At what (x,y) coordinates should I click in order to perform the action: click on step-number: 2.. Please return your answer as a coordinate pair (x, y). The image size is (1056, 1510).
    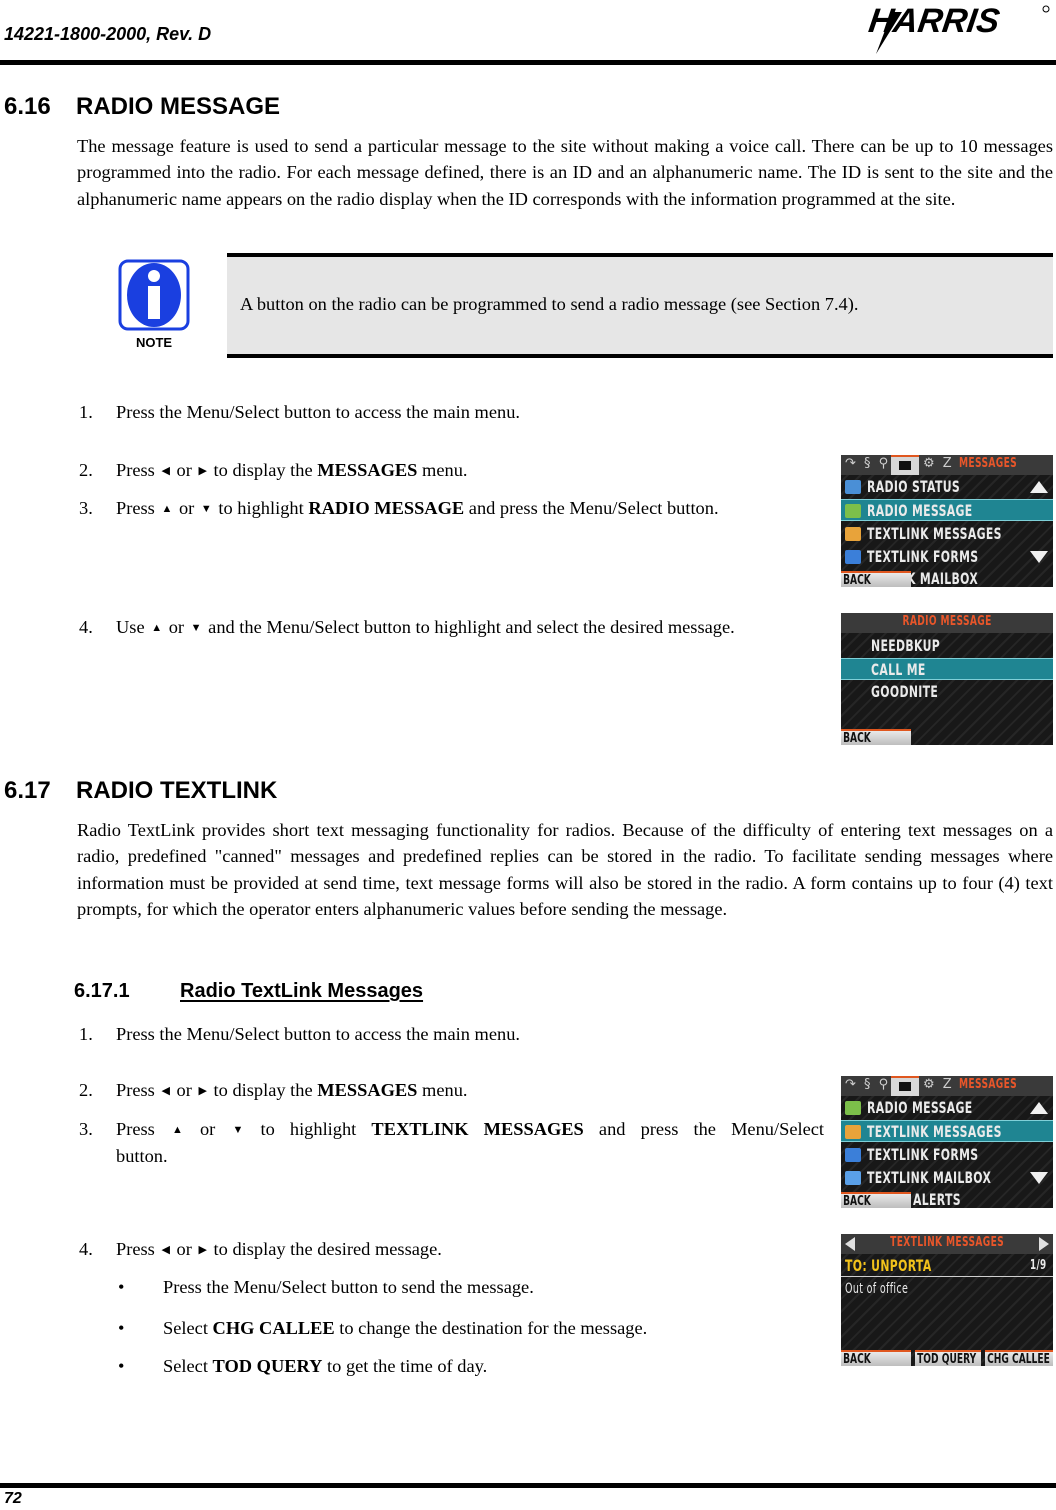
    Looking at the image, I should click on (86, 1090).